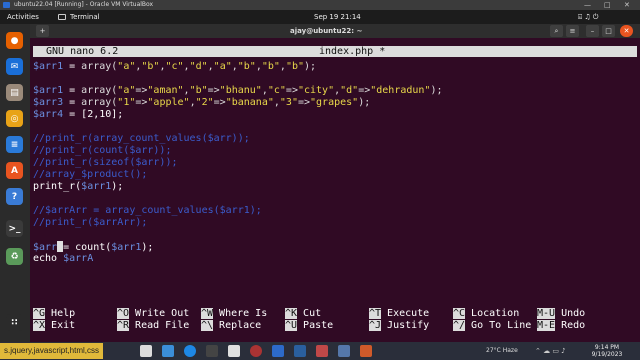 The height and width of the screenshot is (360, 640). Describe the element at coordinates (14, 170) in the screenshot. I see `app-center-icon: A` at that location.